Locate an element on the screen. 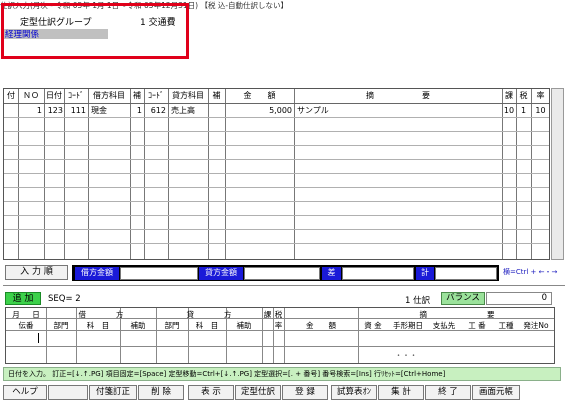 This screenshot has width=567, height=407. delete-button: 削 除 is located at coordinates (161, 392).